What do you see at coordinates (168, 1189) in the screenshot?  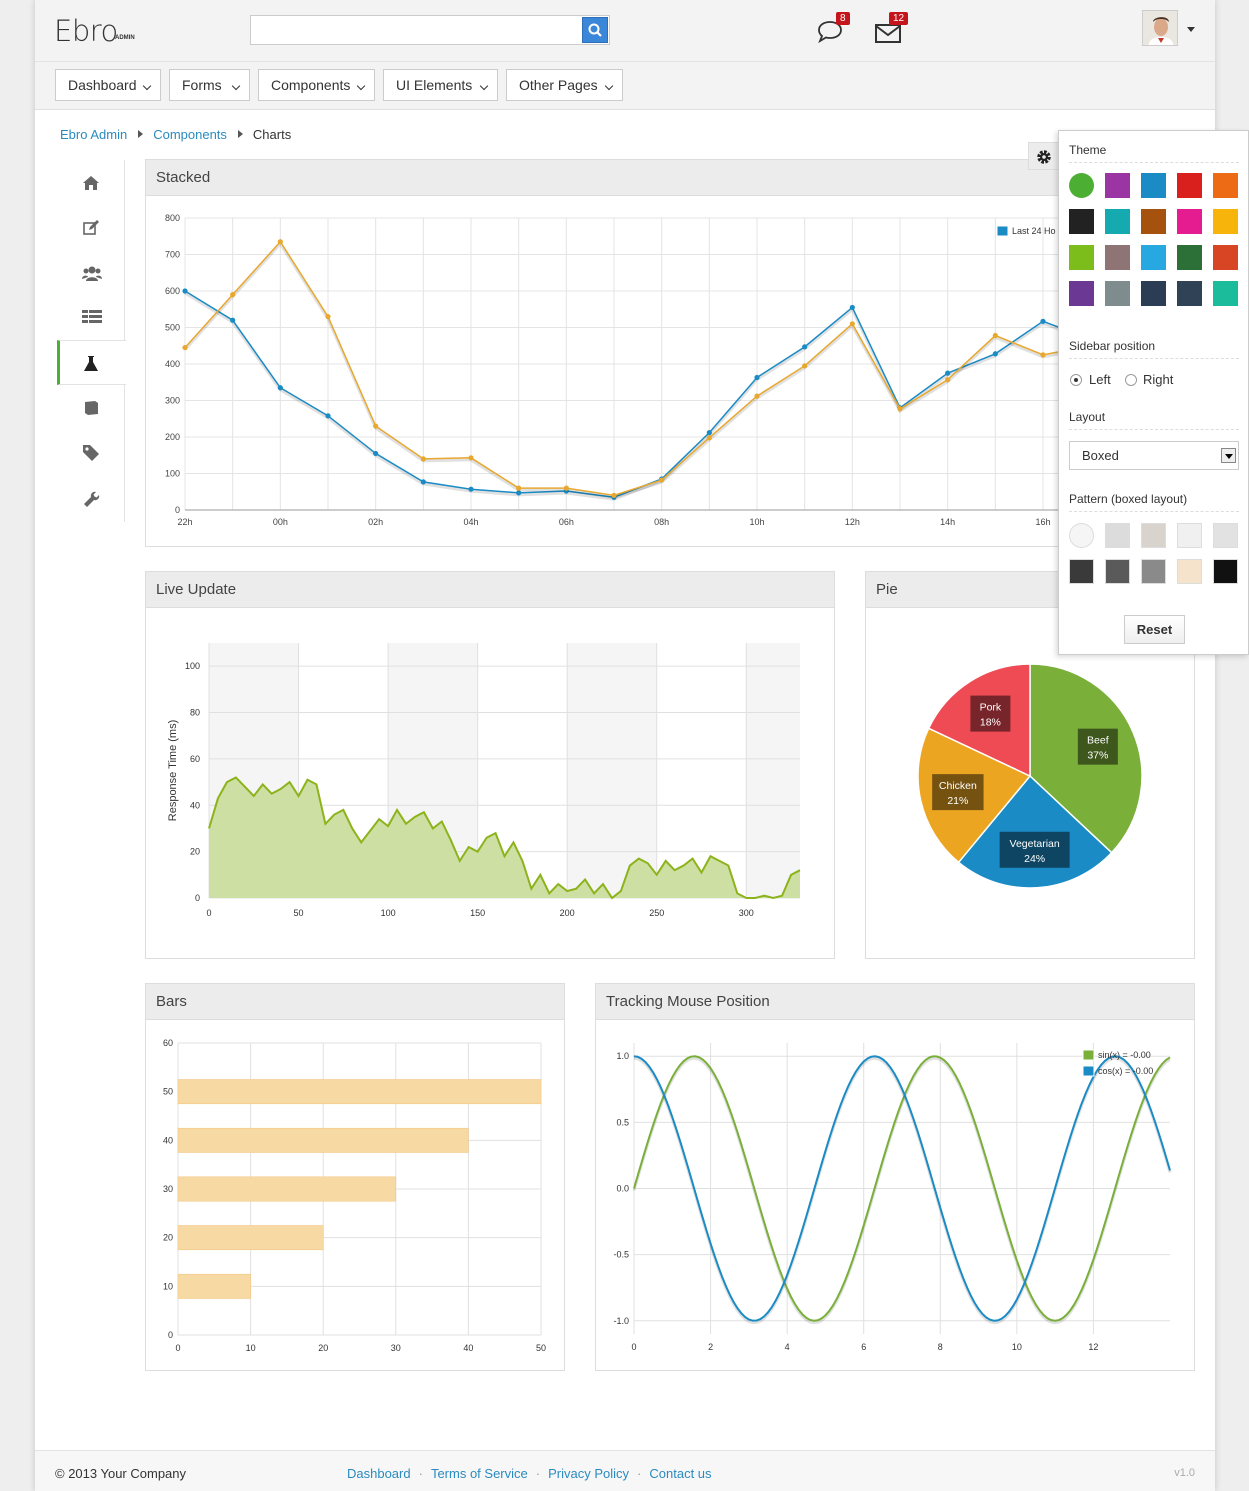 I see `y-tick-label: 30` at bounding box center [168, 1189].